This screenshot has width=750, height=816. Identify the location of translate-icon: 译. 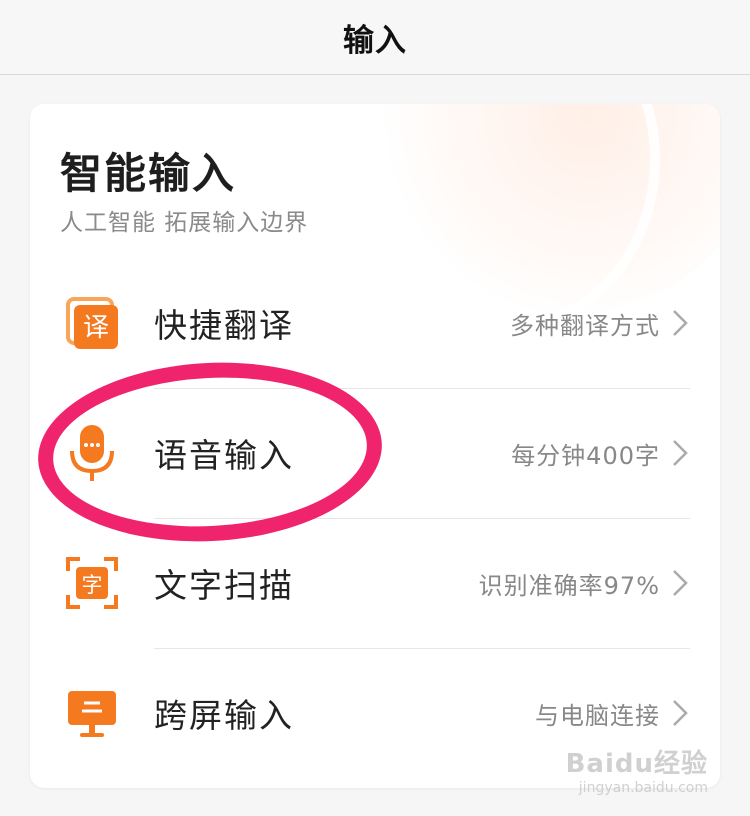
(92, 323).